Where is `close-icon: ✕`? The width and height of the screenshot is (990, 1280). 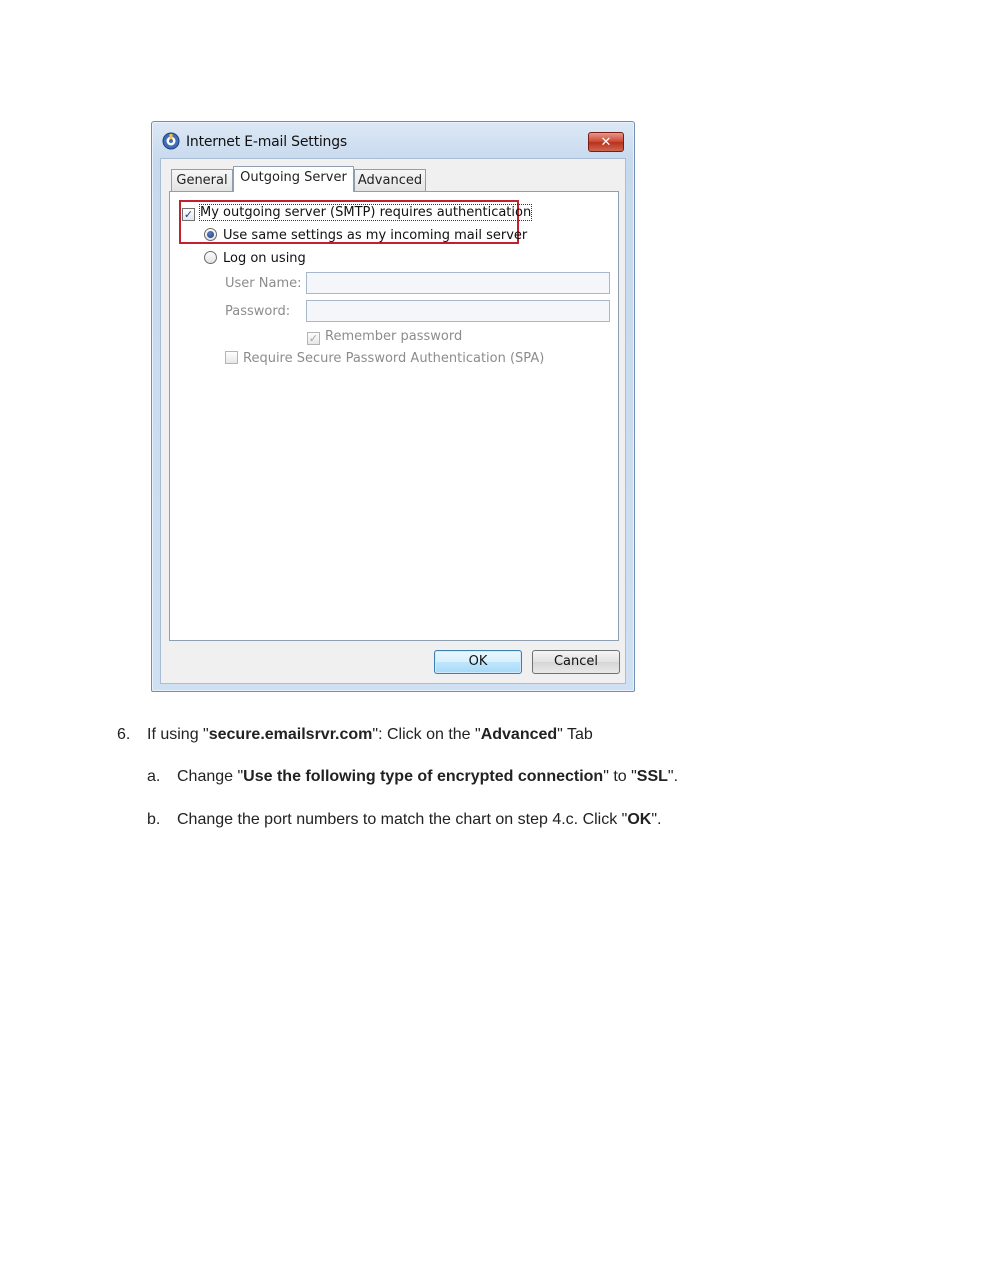 close-icon: ✕ is located at coordinates (606, 142).